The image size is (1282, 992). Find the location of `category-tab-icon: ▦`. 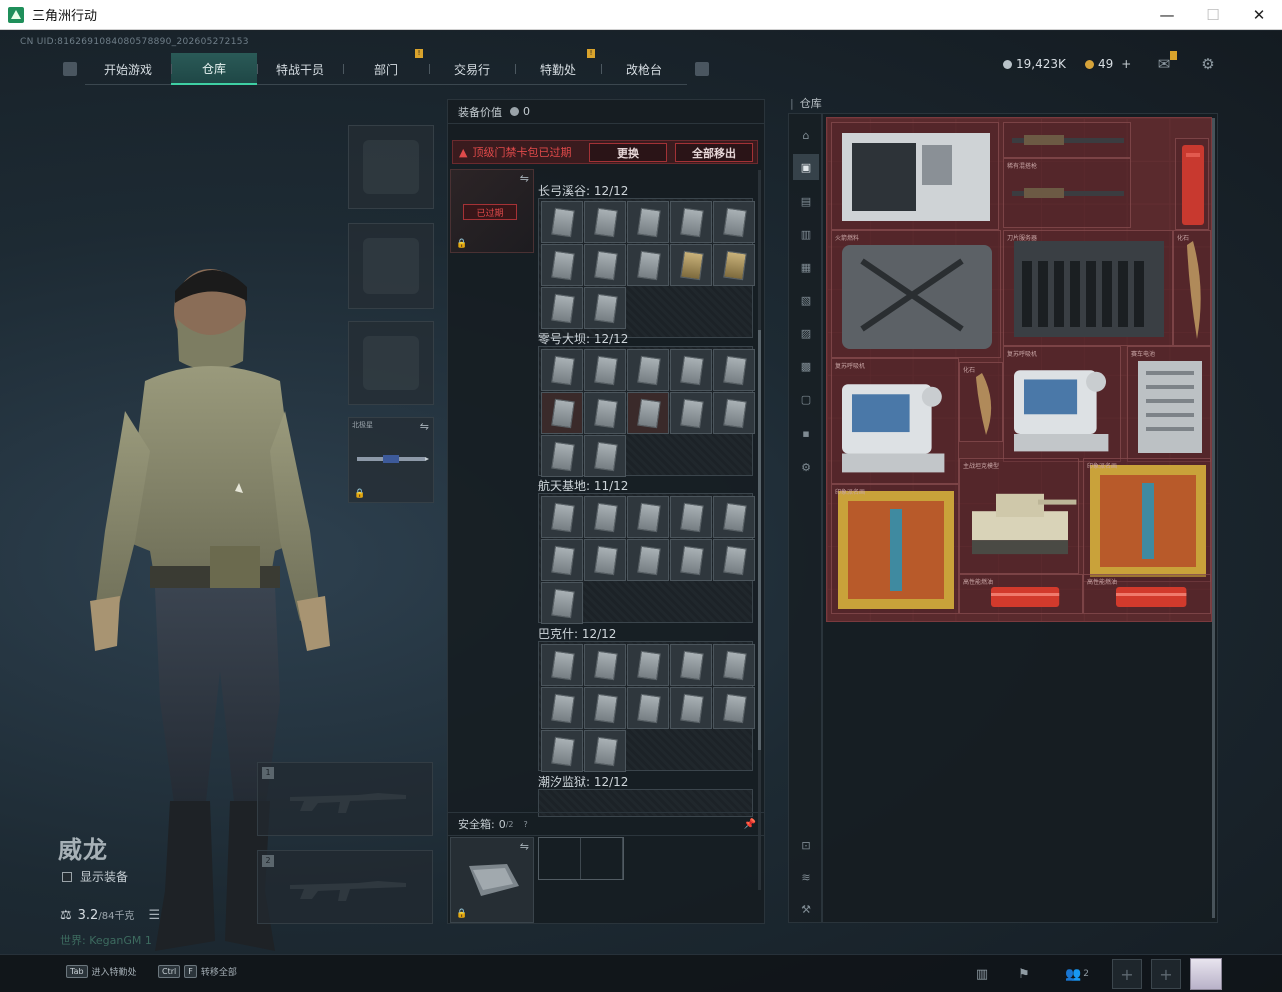

category-tab-icon: ▦ is located at coordinates (806, 267).